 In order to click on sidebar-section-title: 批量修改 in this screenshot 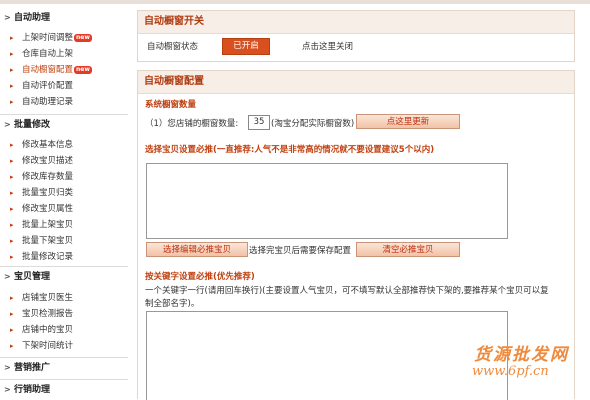, I will do `click(32, 125)`.